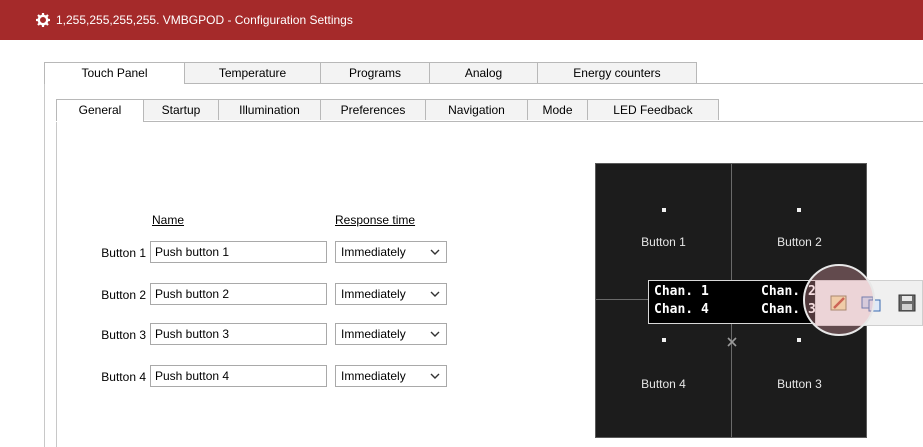 This screenshot has height=447, width=923. I want to click on preview-button-4: Button 4, so click(663, 384).